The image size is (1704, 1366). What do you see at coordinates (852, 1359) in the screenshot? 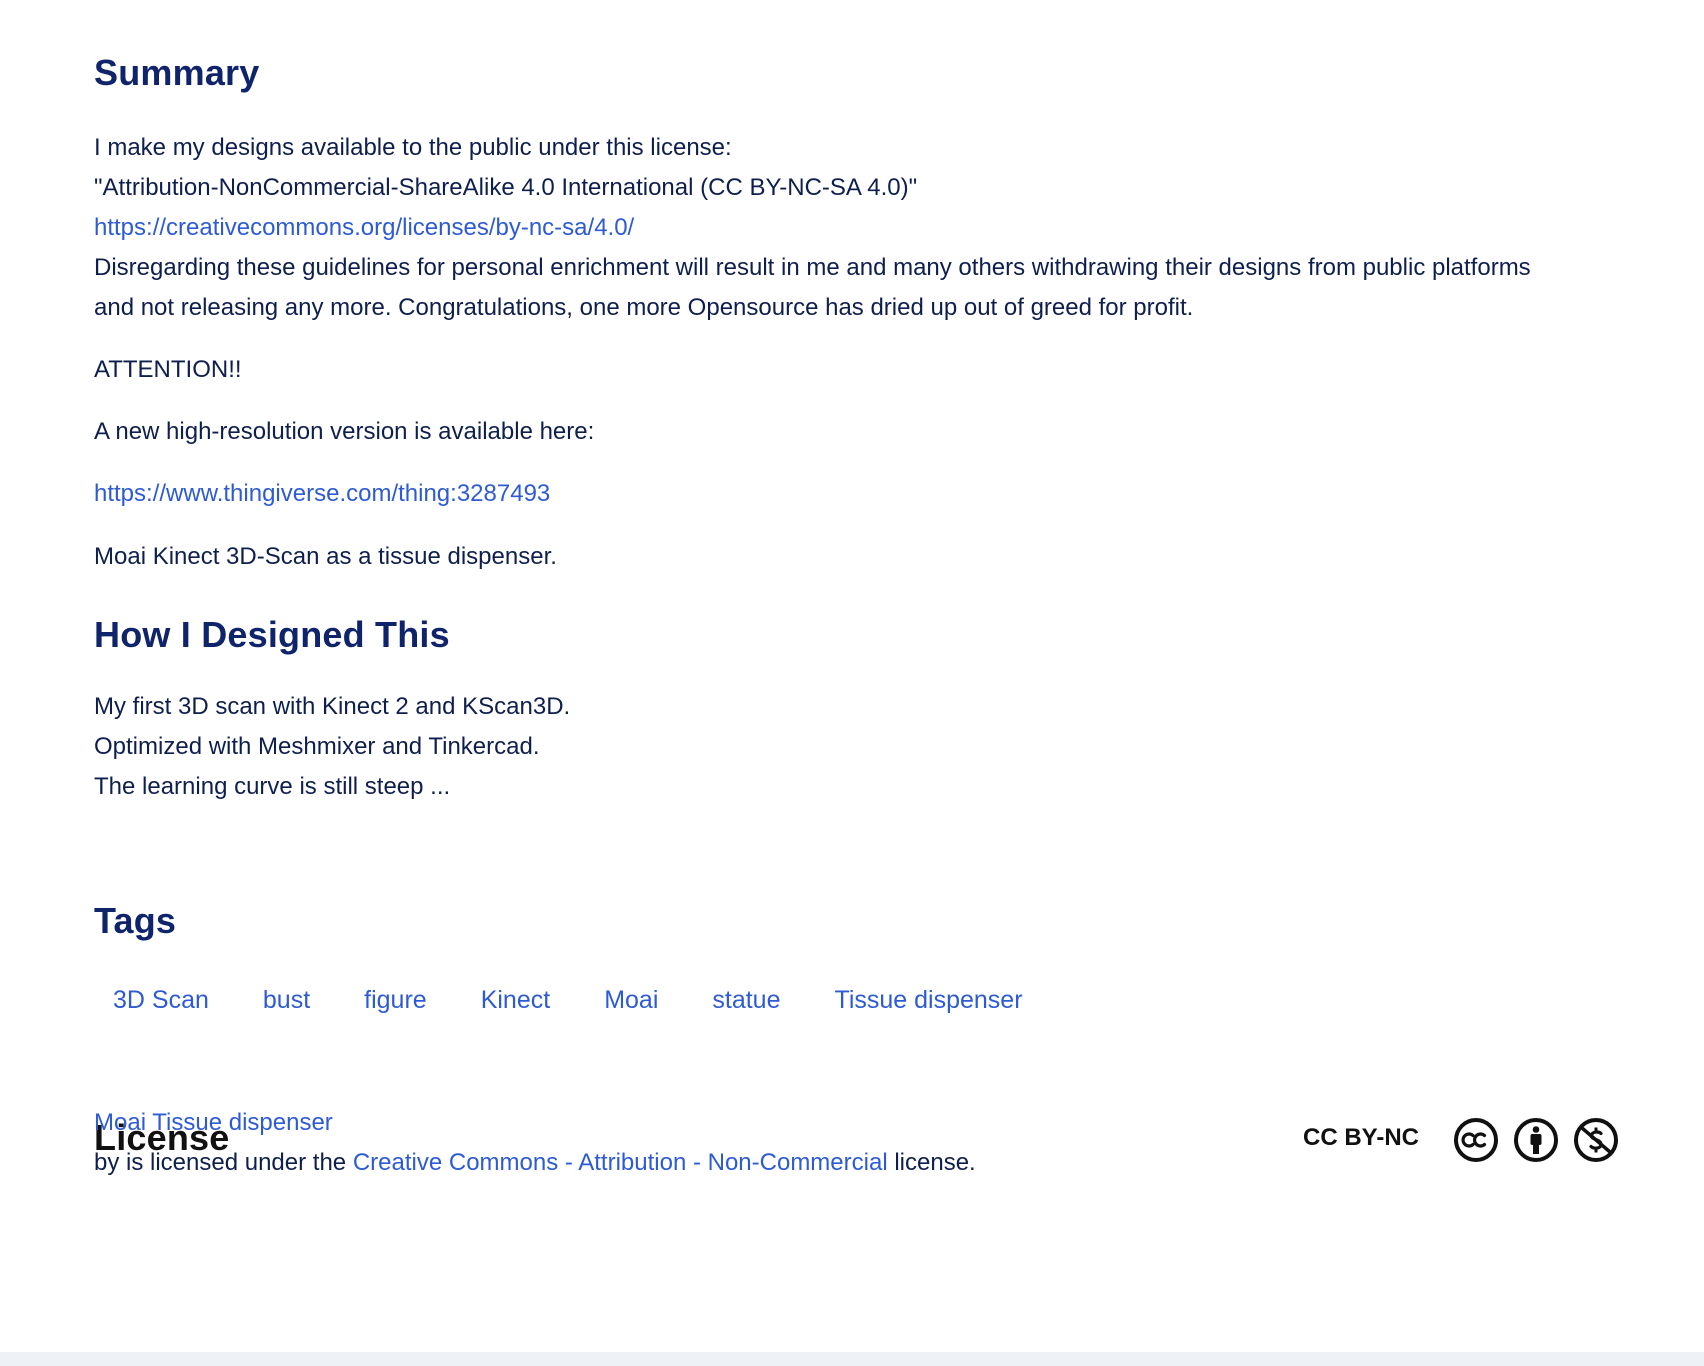
I see `footer-divider` at bounding box center [852, 1359].